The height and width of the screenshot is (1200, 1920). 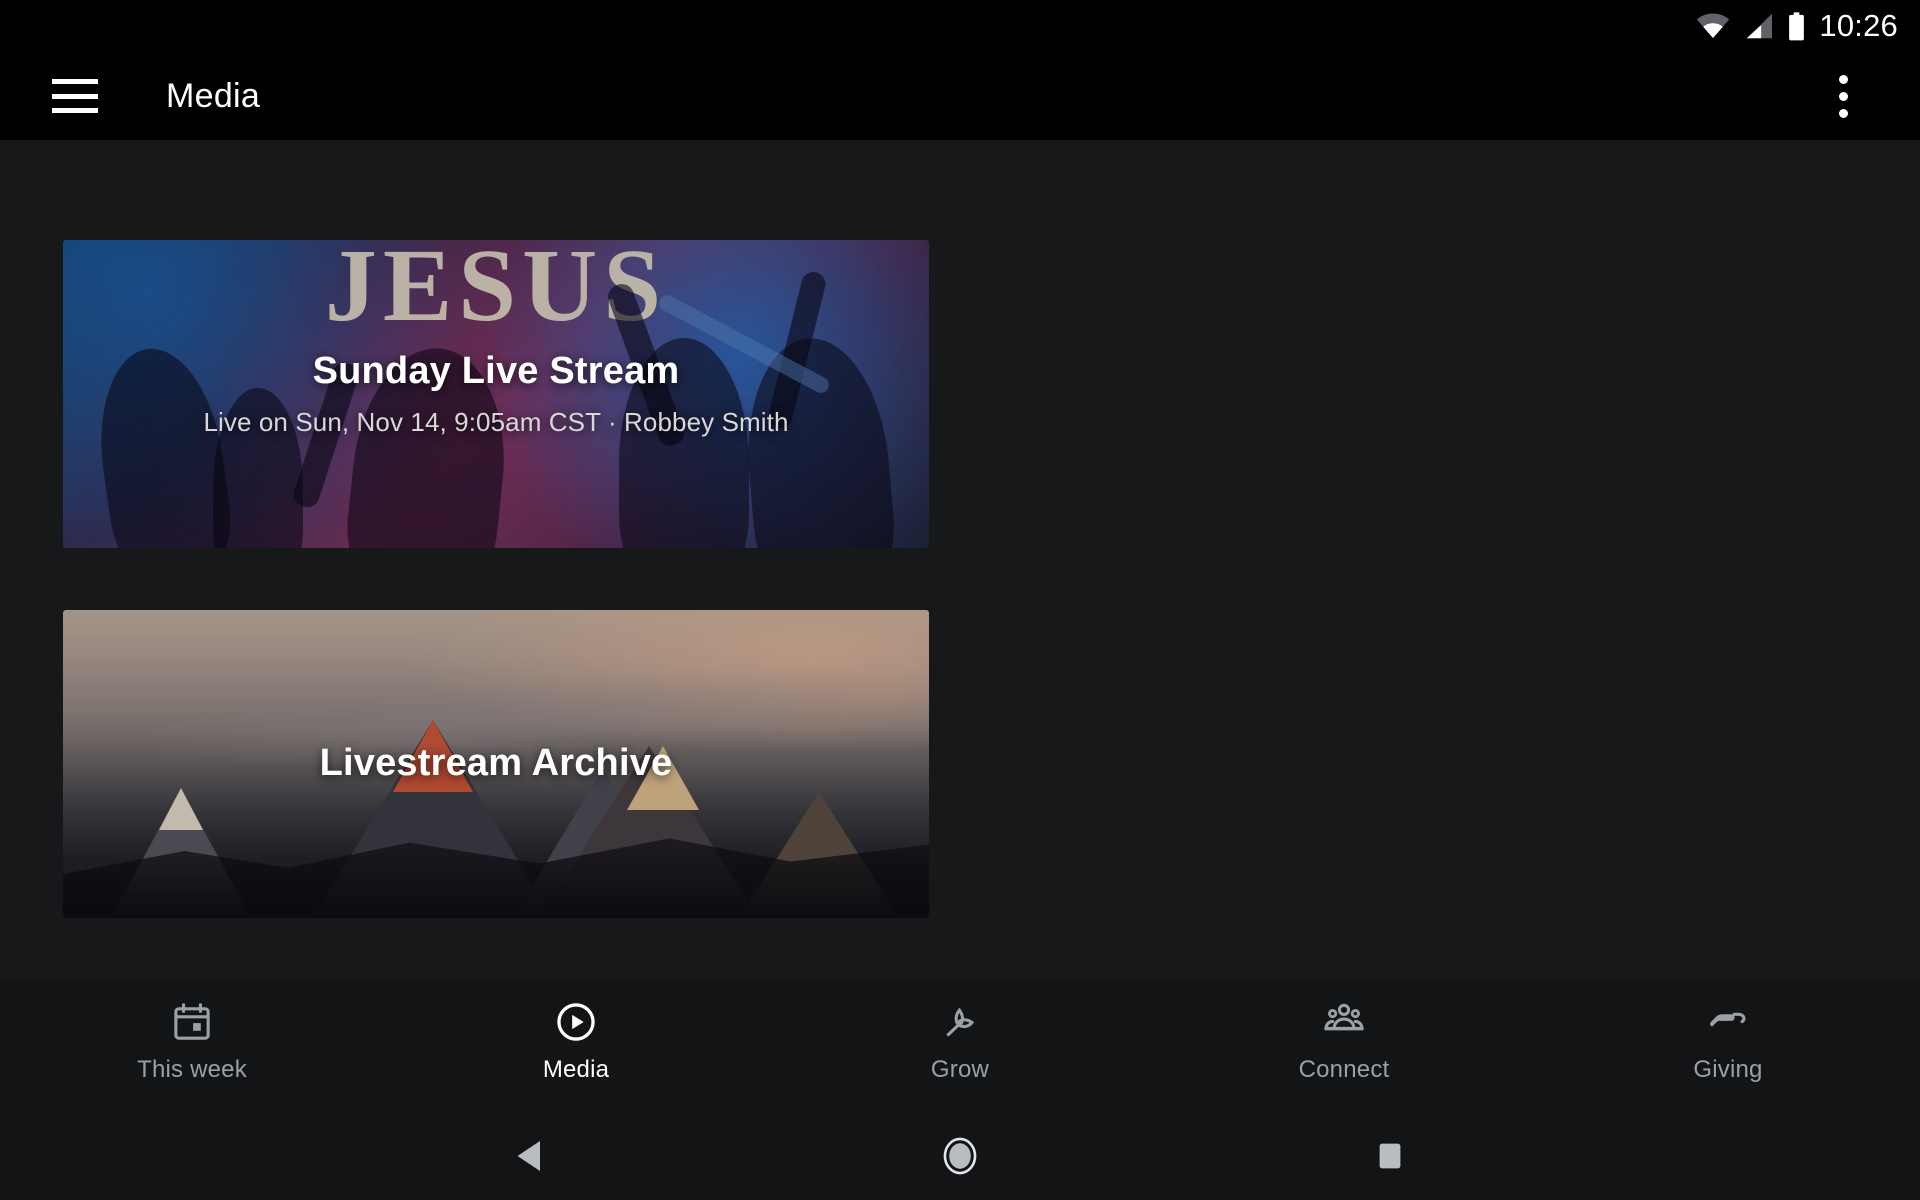 I want to click on home-circle-icon, so click(x=960, y=1156).